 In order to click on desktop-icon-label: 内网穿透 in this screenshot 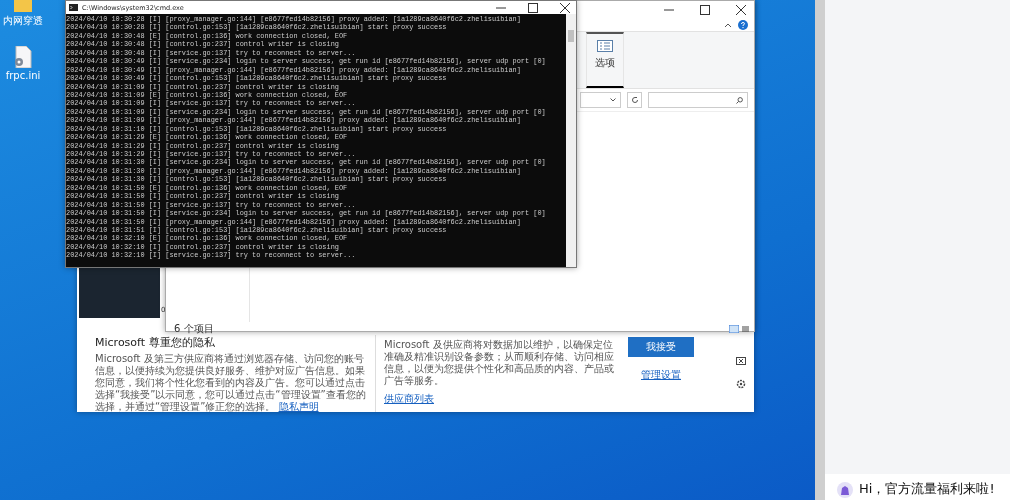, I will do `click(23, 21)`.